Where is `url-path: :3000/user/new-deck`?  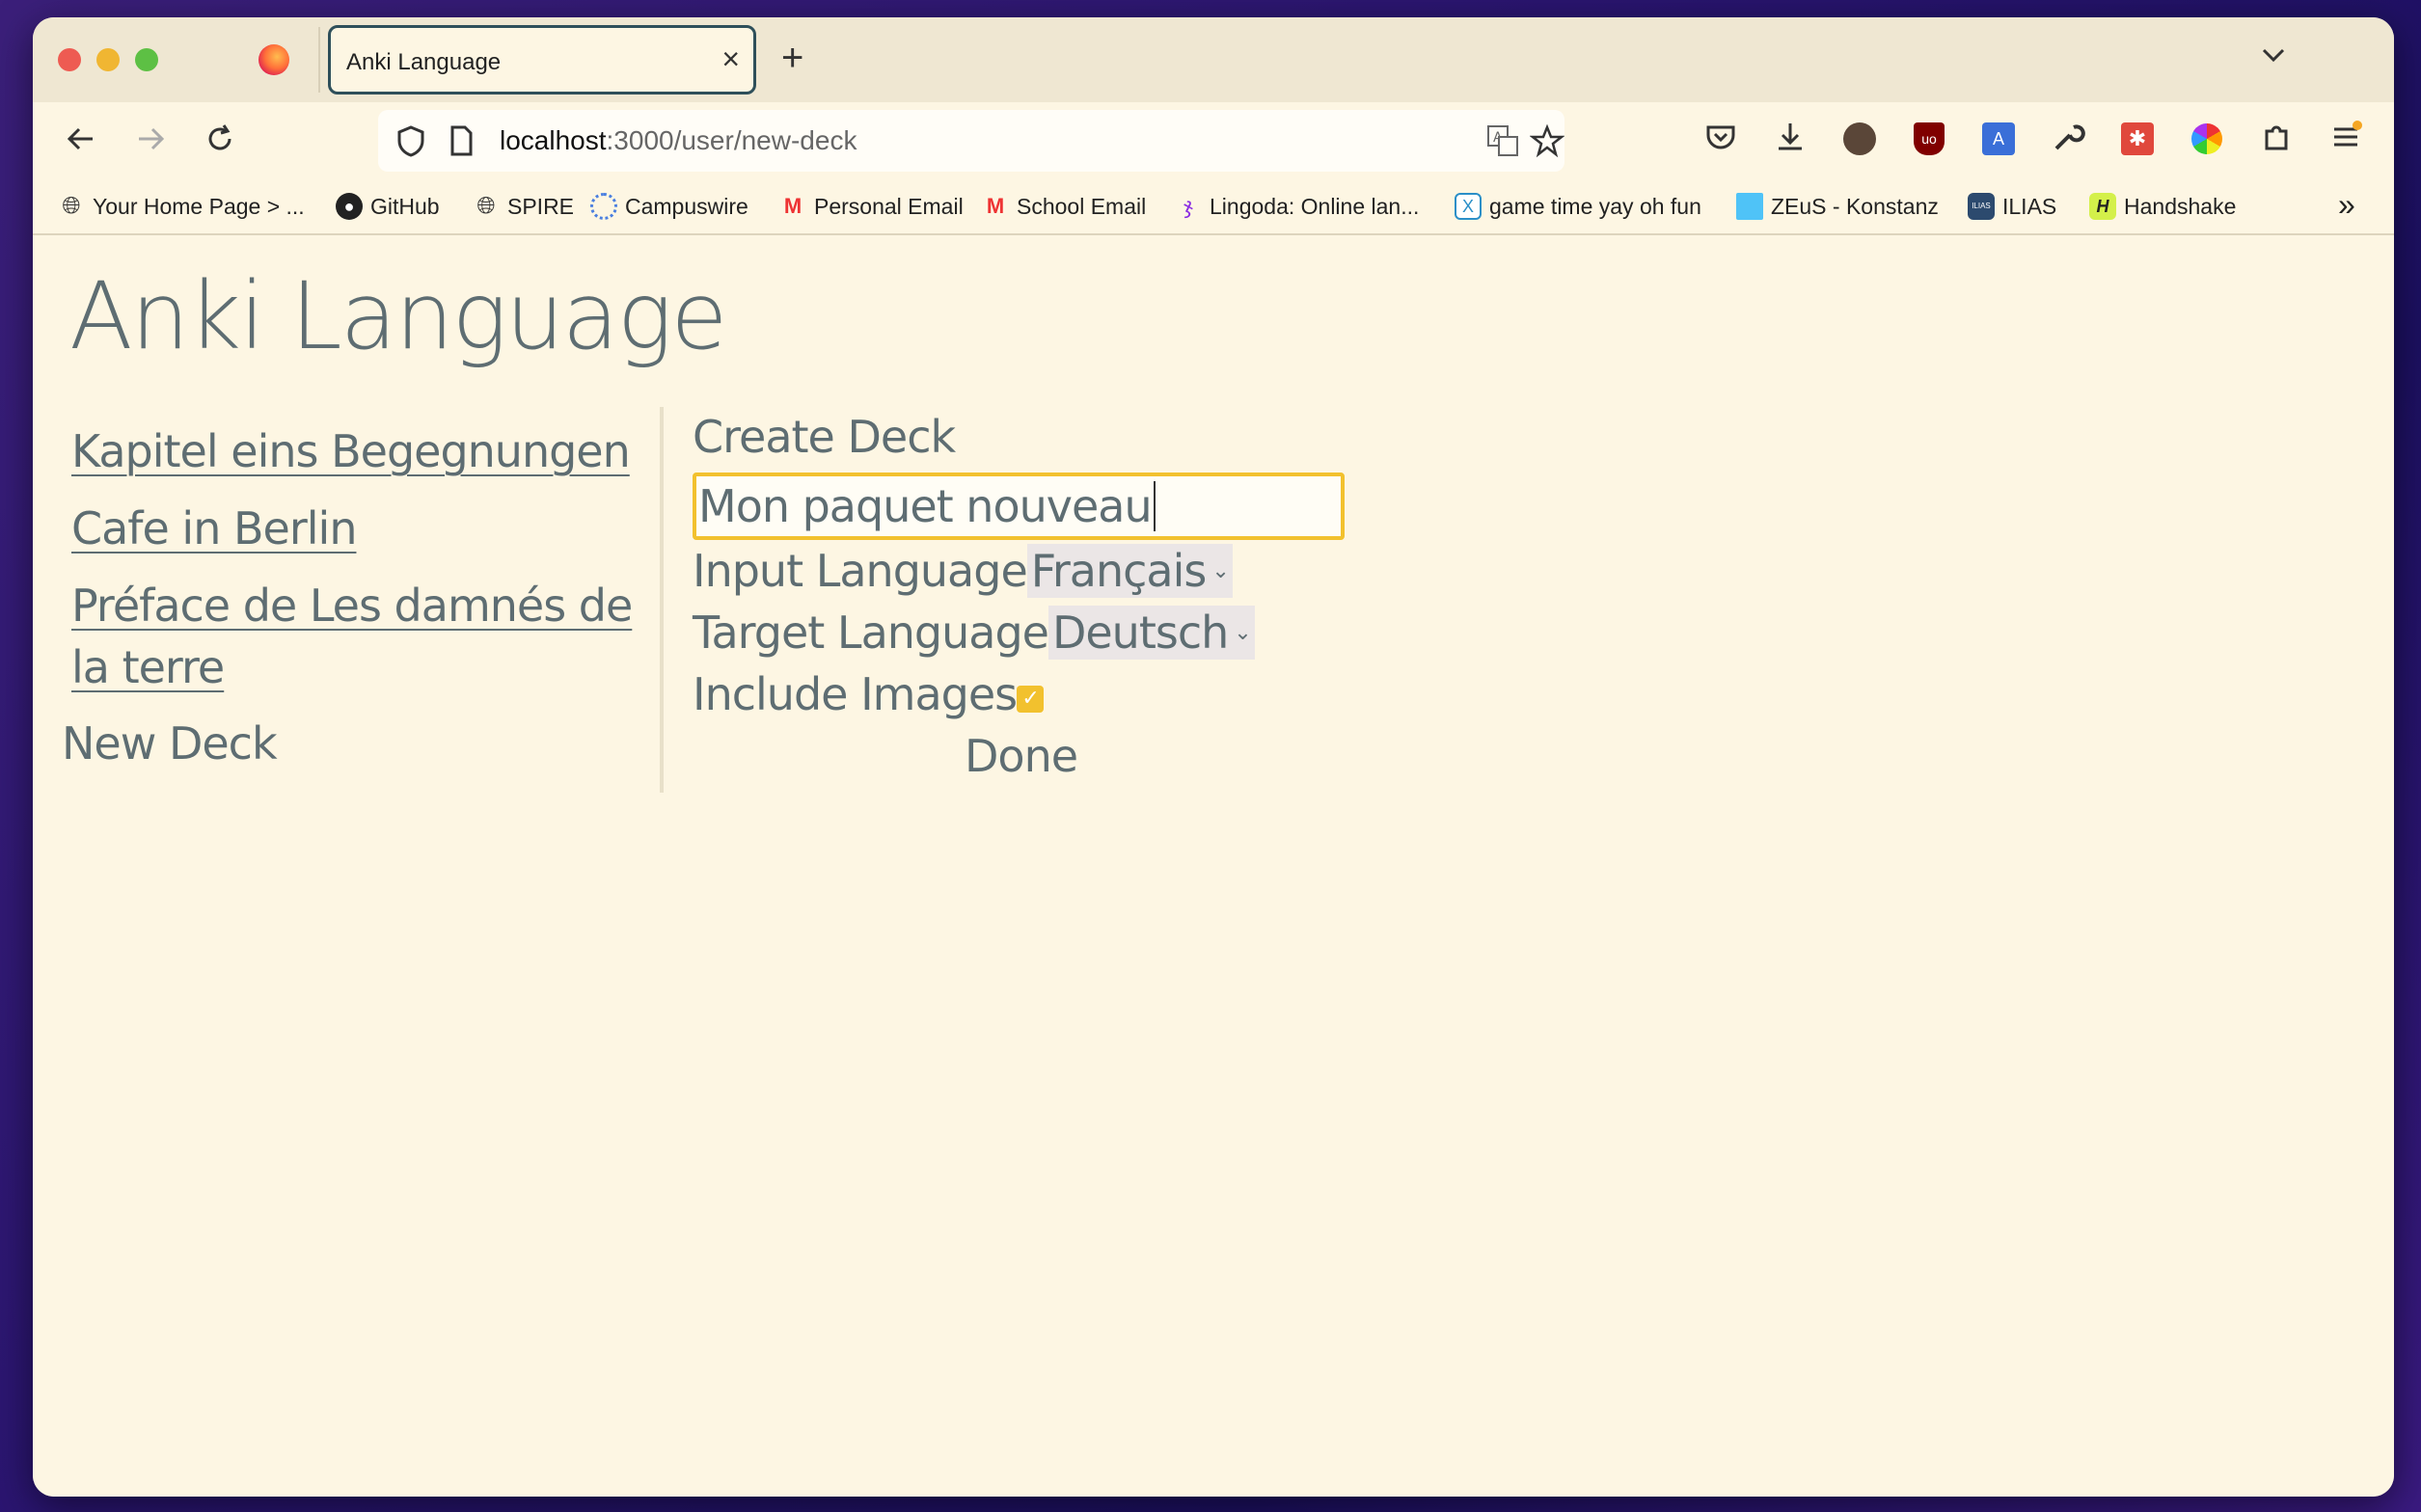
url-path: :3000/user/new-deck is located at coordinates (732, 140).